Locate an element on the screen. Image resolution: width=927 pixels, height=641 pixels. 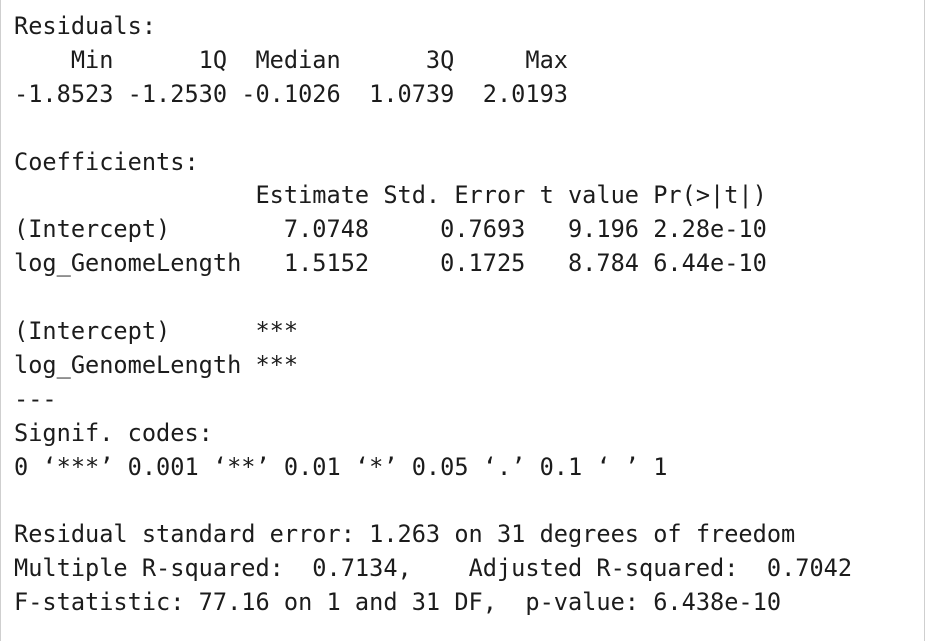
significance-row-intercept: (Intercept) *** is located at coordinates (156, 331).